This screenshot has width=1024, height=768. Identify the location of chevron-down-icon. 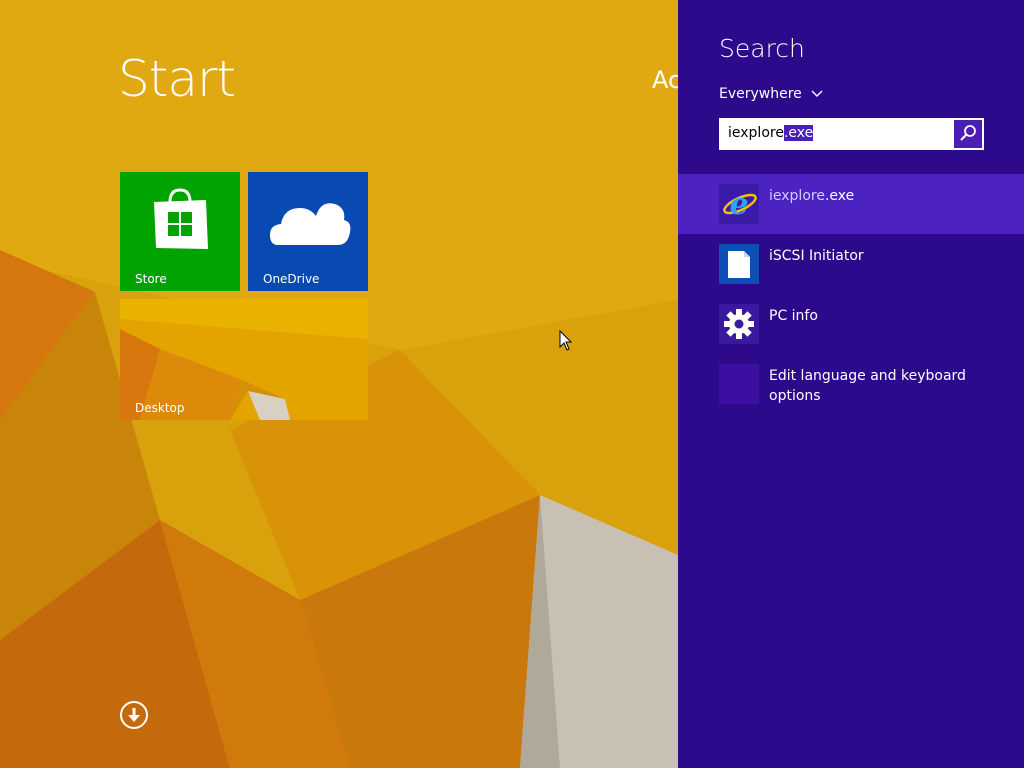
(817, 93).